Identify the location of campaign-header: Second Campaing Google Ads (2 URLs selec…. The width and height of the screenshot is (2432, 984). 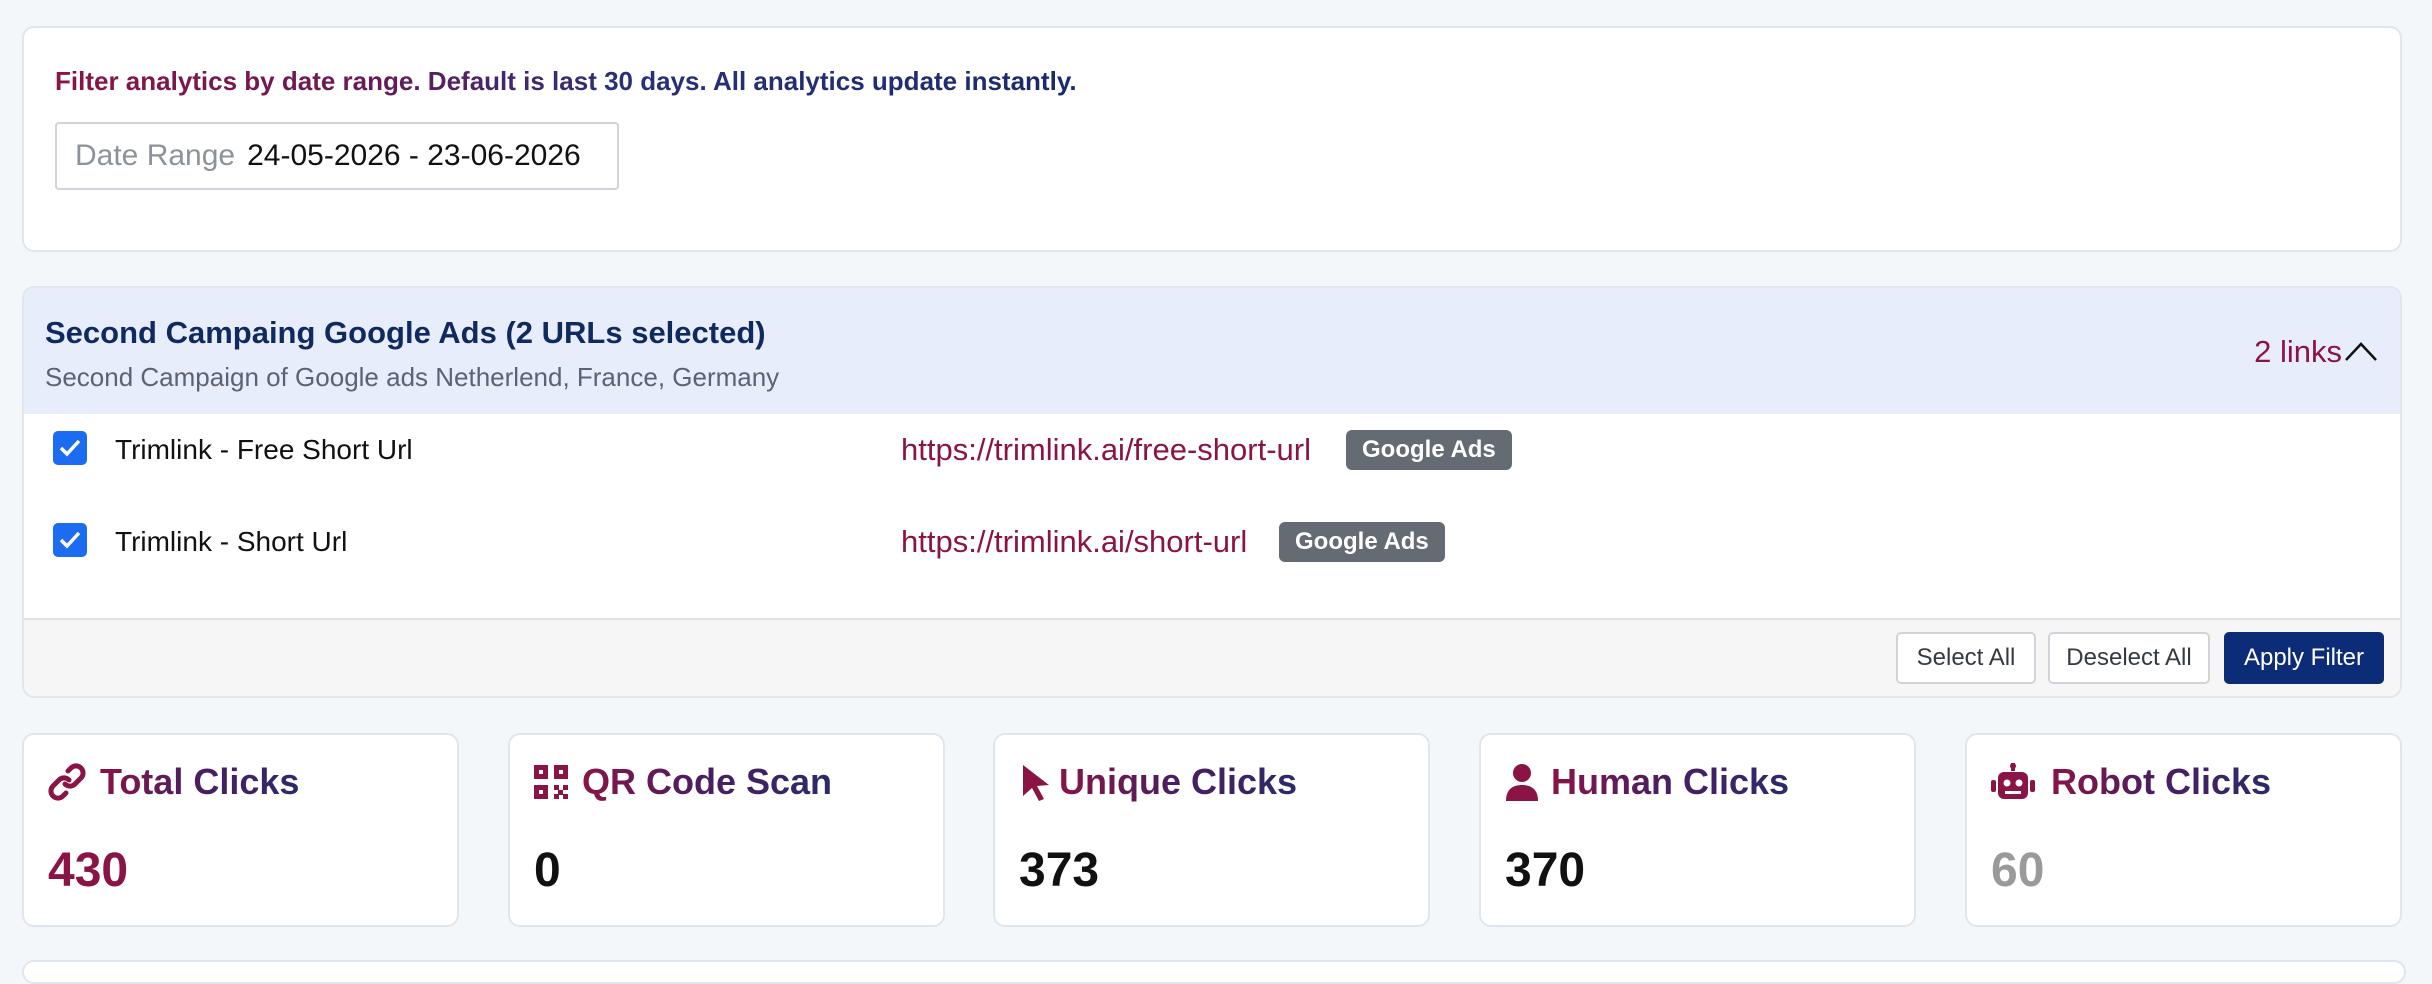
(1212, 351).